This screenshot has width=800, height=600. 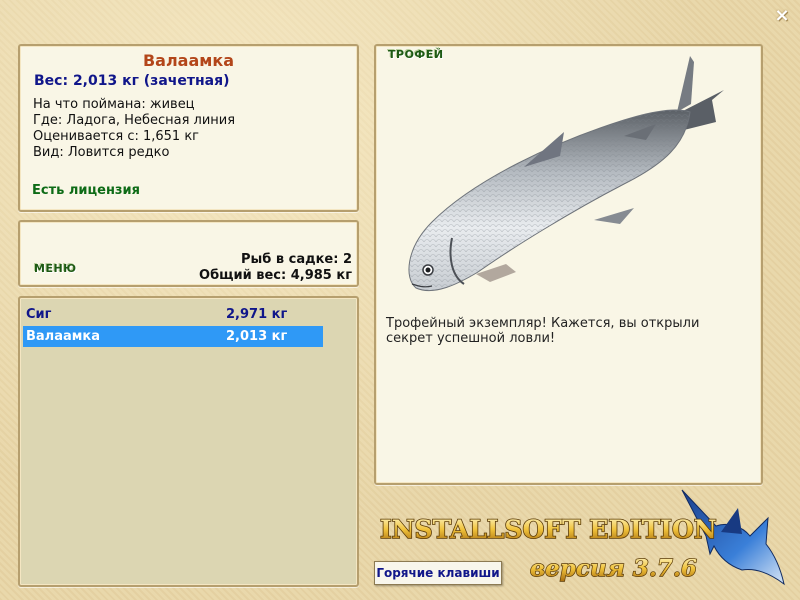 What do you see at coordinates (257, 336) in the screenshot?
I see `list-item-weight: 2,013 кг` at bounding box center [257, 336].